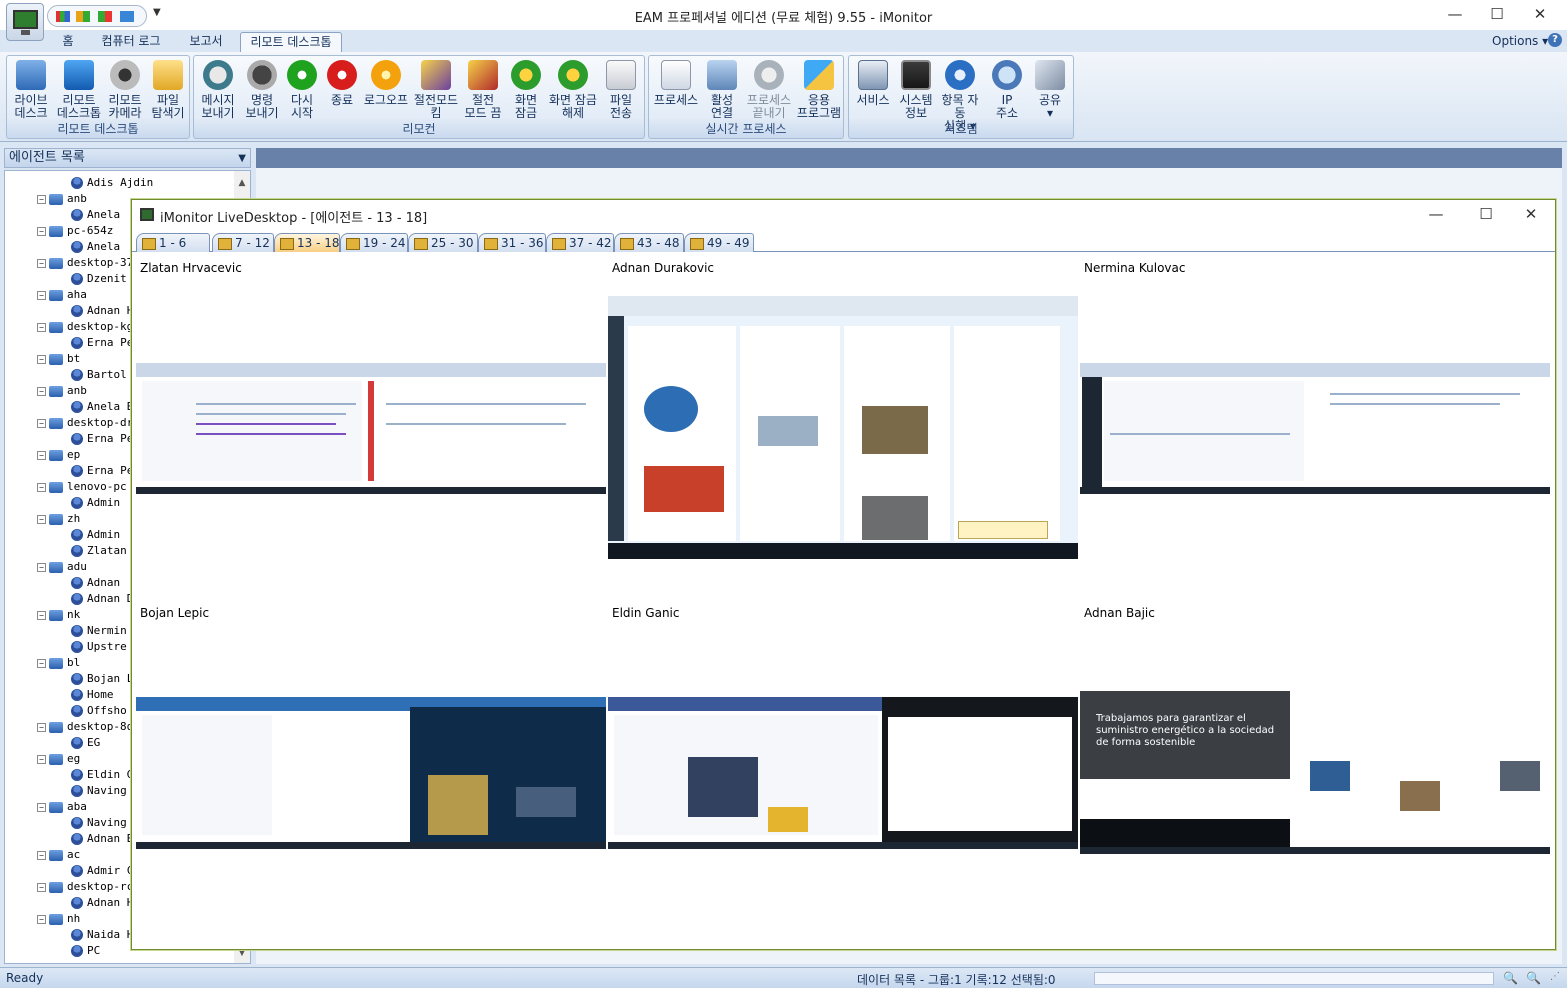 The width and height of the screenshot is (1567, 988). Describe the element at coordinates (342, 92) in the screenshot. I see `shutdown-button: 종료` at that location.